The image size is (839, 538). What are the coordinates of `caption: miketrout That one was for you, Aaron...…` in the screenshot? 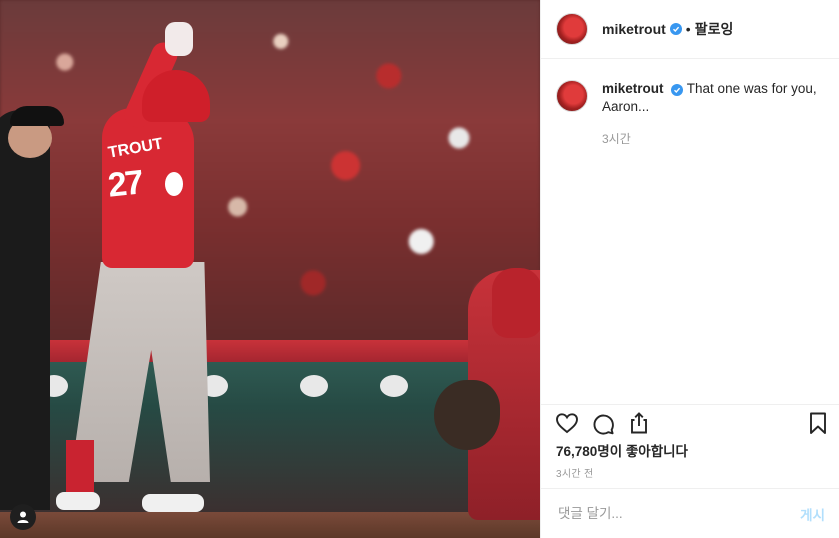 It's located at (690, 104).